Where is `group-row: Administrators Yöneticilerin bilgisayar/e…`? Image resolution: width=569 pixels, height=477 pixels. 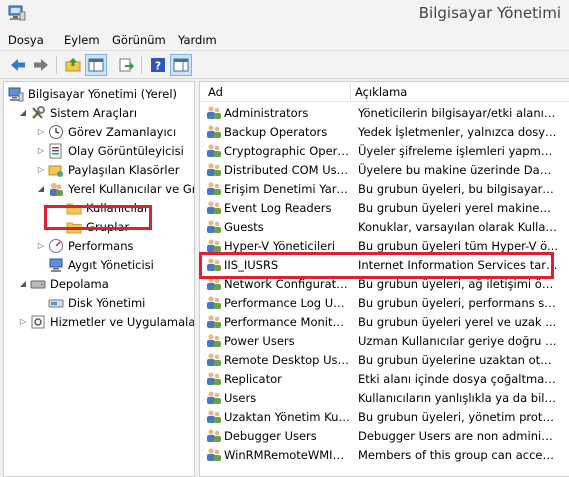 group-row: Administrators Yöneticilerin bilgisayar/e… is located at coordinates (384, 112).